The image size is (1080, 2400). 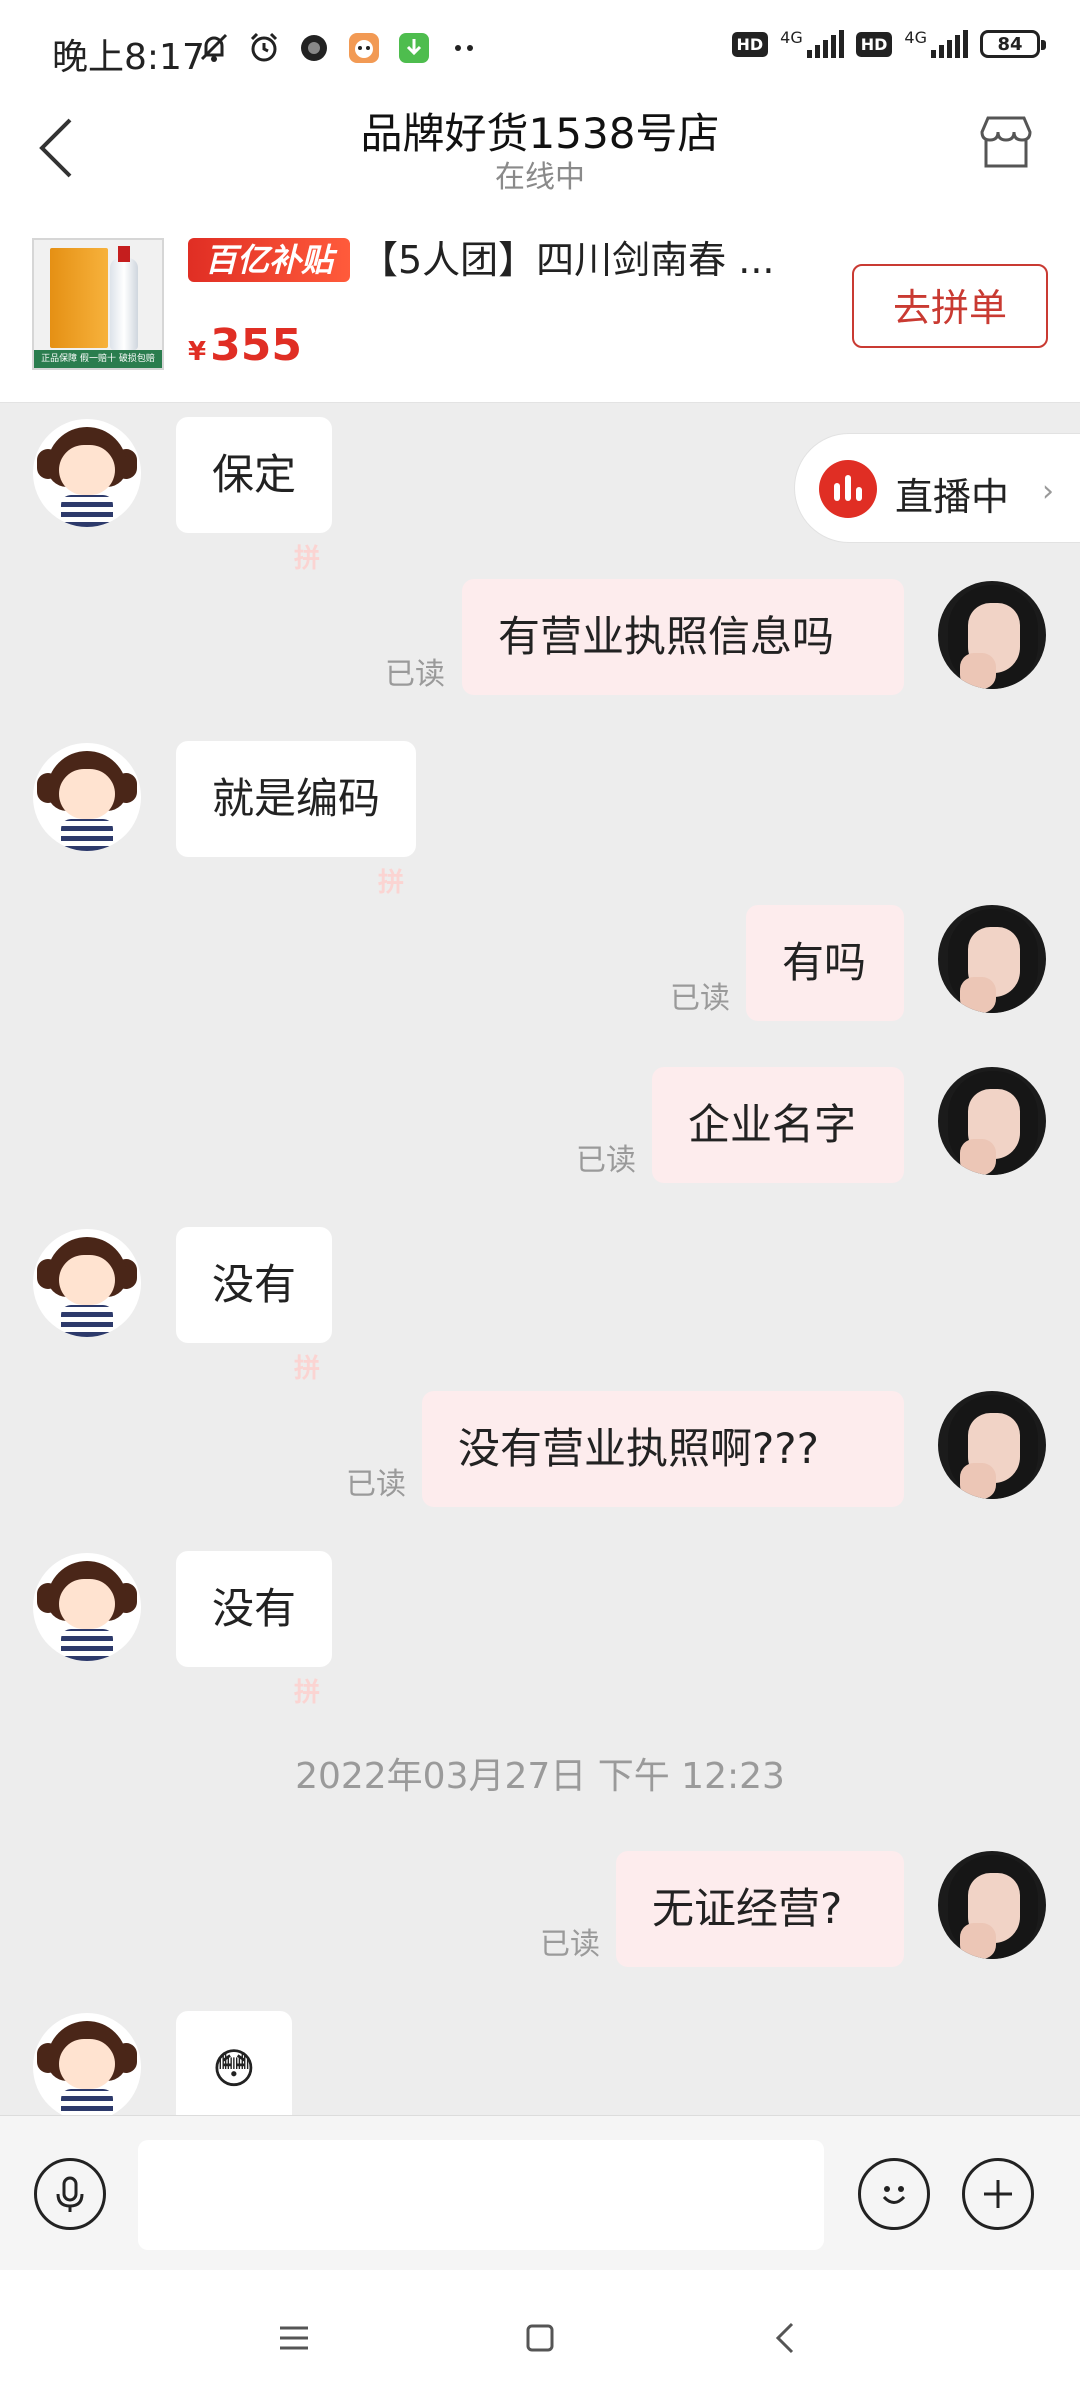 I want to click on smiley-icon, so click(x=894, y=2195).